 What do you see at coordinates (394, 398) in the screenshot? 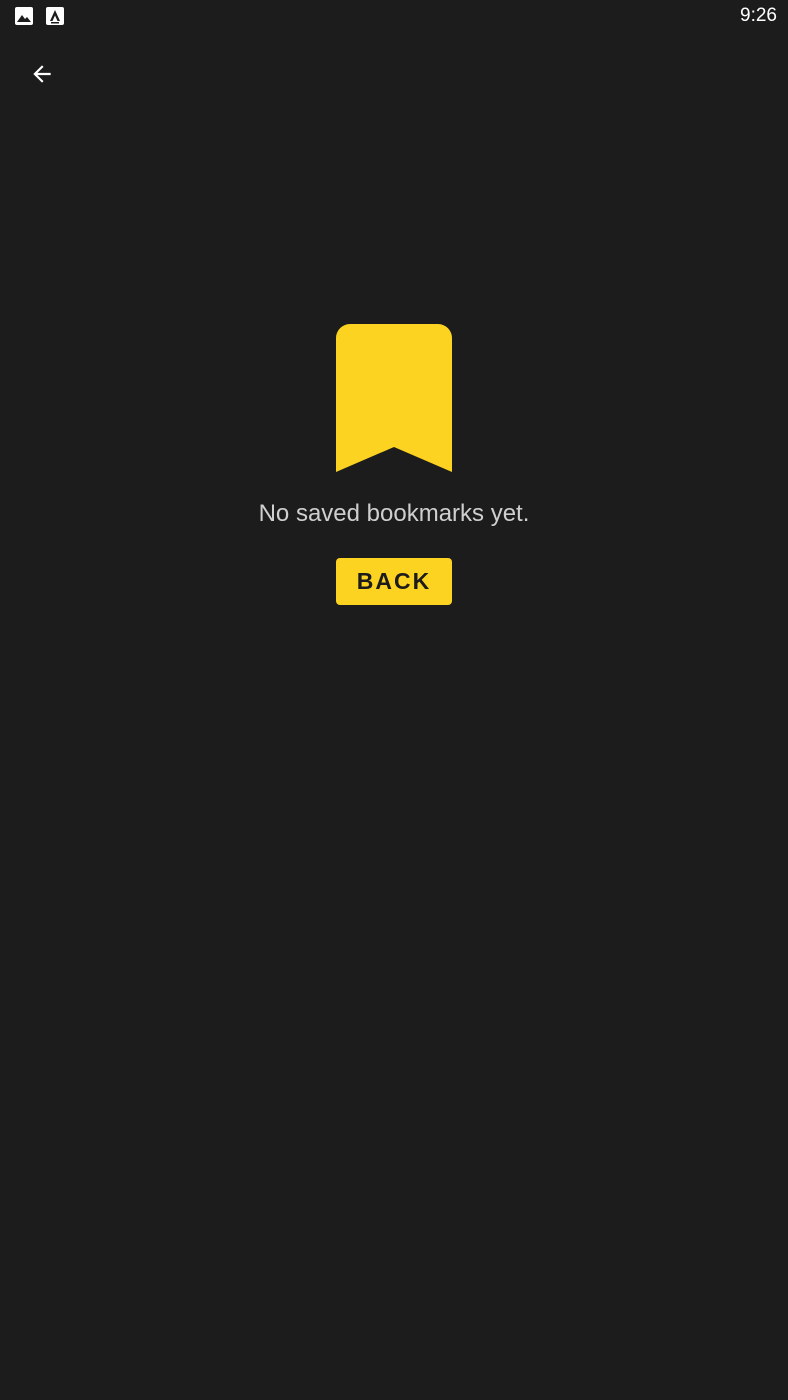
I see `bookmark-icon` at bounding box center [394, 398].